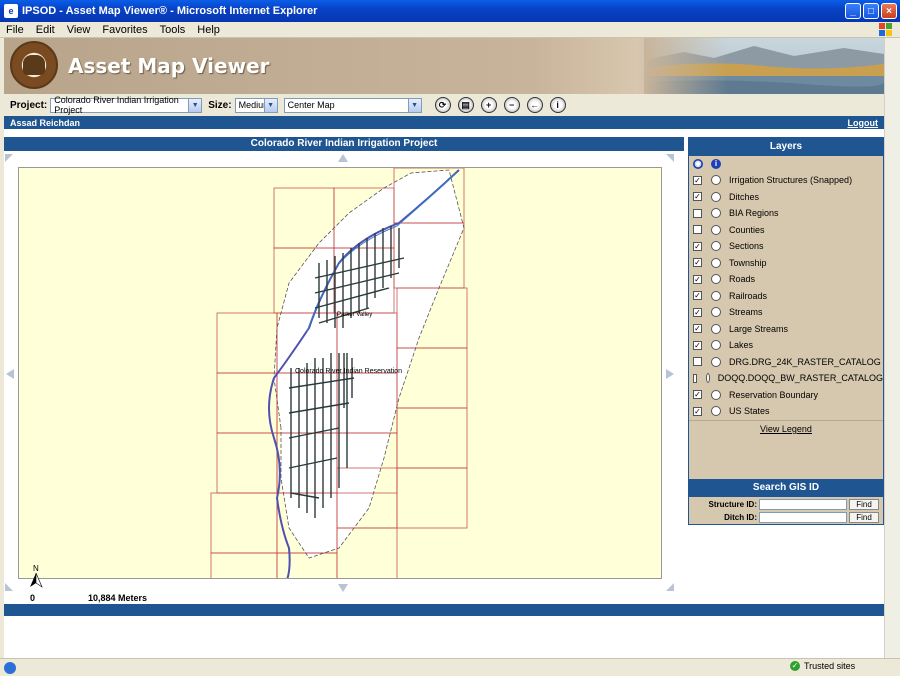 This screenshot has width=900, height=676. What do you see at coordinates (863, 123) in the screenshot?
I see `logout-link: Logout` at bounding box center [863, 123].